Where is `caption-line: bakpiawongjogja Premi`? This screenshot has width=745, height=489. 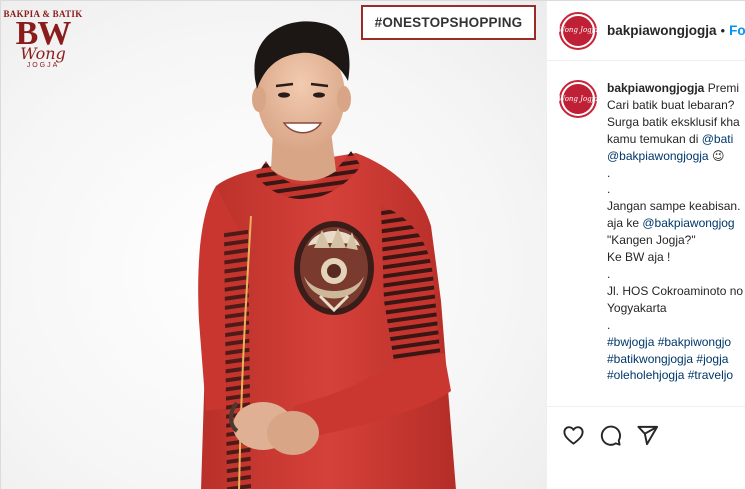 caption-line: bakpiawongjogja Premi is located at coordinates (675, 88).